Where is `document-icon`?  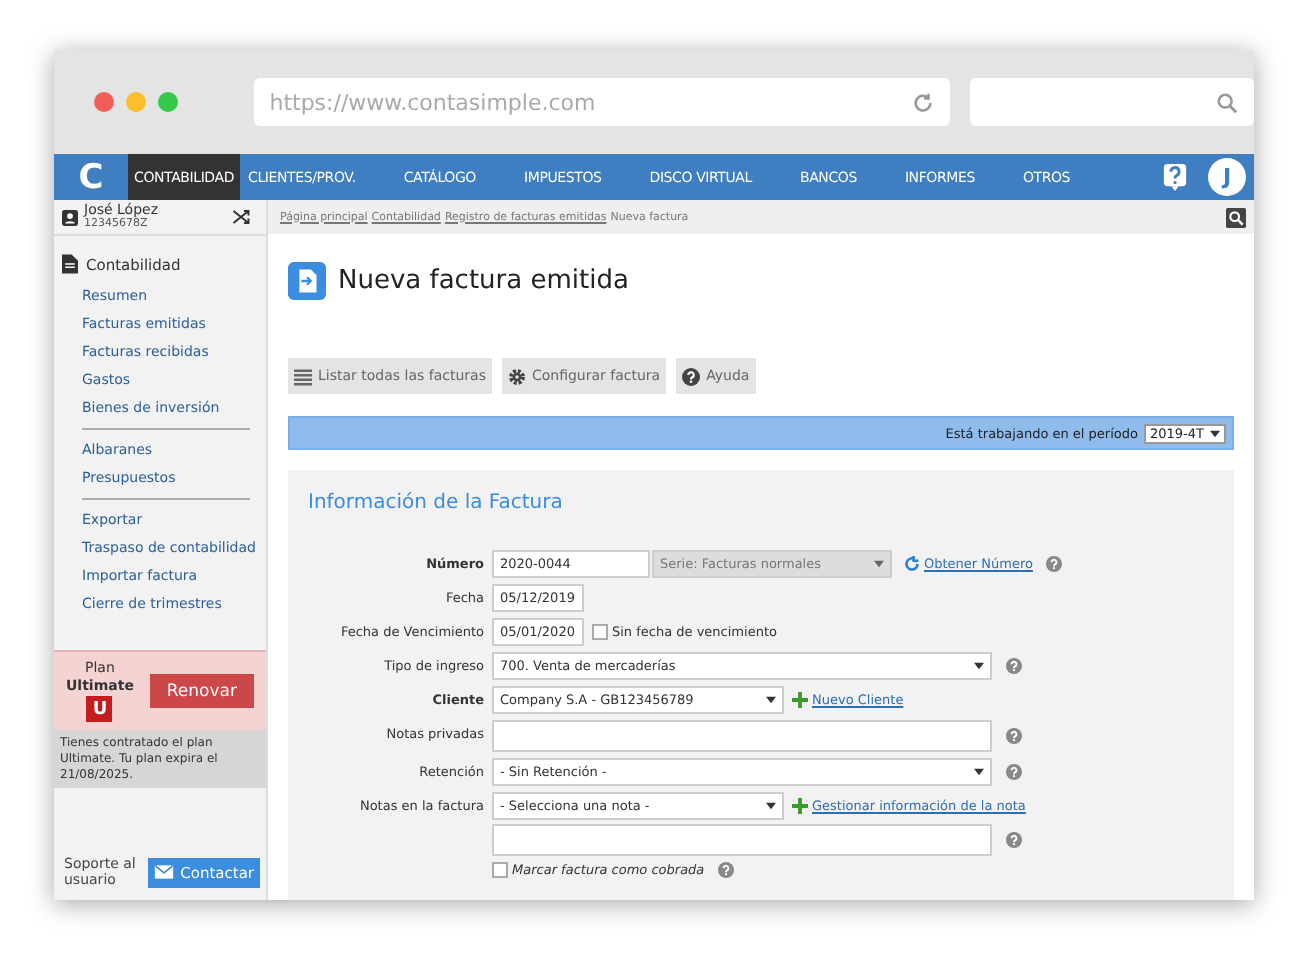 document-icon is located at coordinates (70, 264).